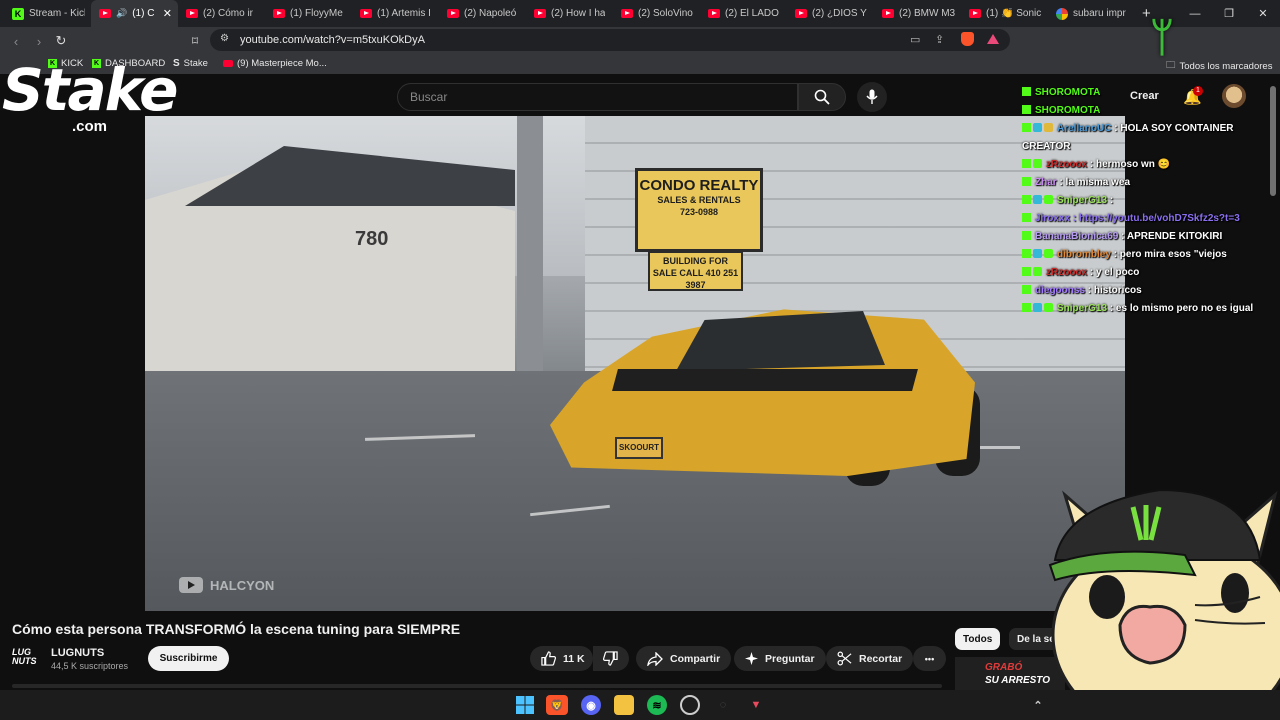  Describe the element at coordinates (610, 40) in the screenshot. I see `url-field: ⚙ youtube.com/watch?v=m5txuKOkDyA ▭ ⇪` at that location.